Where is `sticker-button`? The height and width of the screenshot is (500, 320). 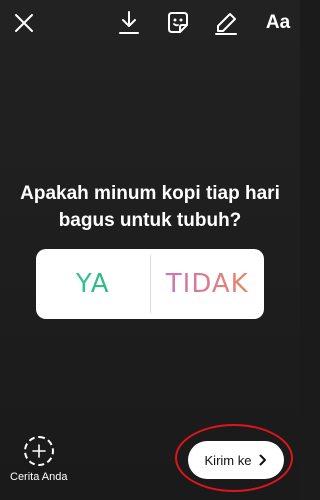 sticker-button is located at coordinates (178, 23).